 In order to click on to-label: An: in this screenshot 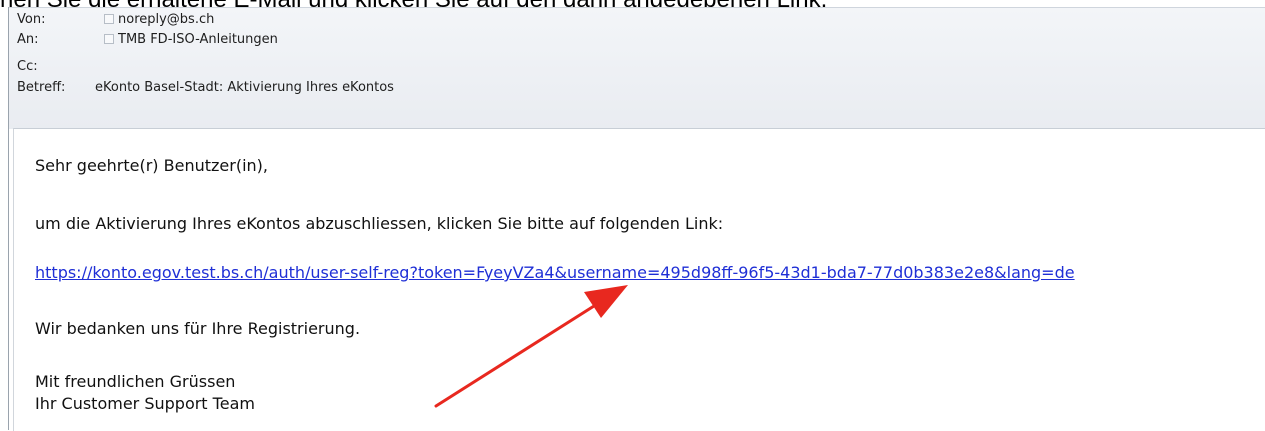, I will do `click(28, 39)`.